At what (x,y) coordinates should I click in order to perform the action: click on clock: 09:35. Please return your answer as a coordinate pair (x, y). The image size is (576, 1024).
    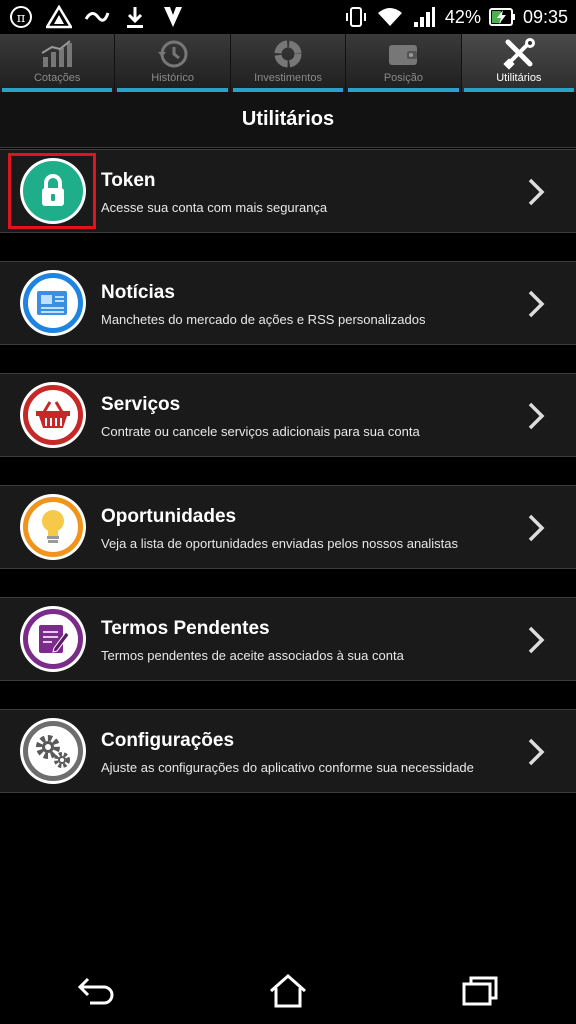
    Looking at the image, I should click on (545, 16).